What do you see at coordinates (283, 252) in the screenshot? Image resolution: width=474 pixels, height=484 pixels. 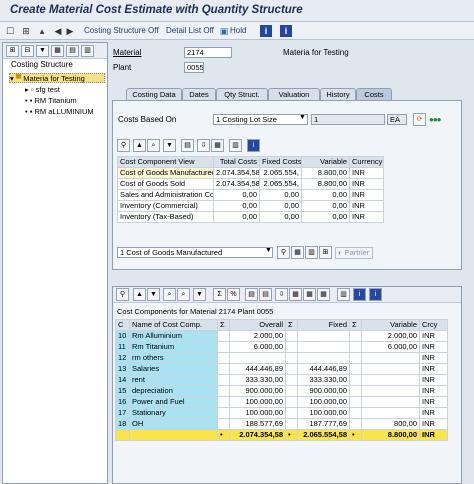 I see `display-icon: ⚲` at bounding box center [283, 252].